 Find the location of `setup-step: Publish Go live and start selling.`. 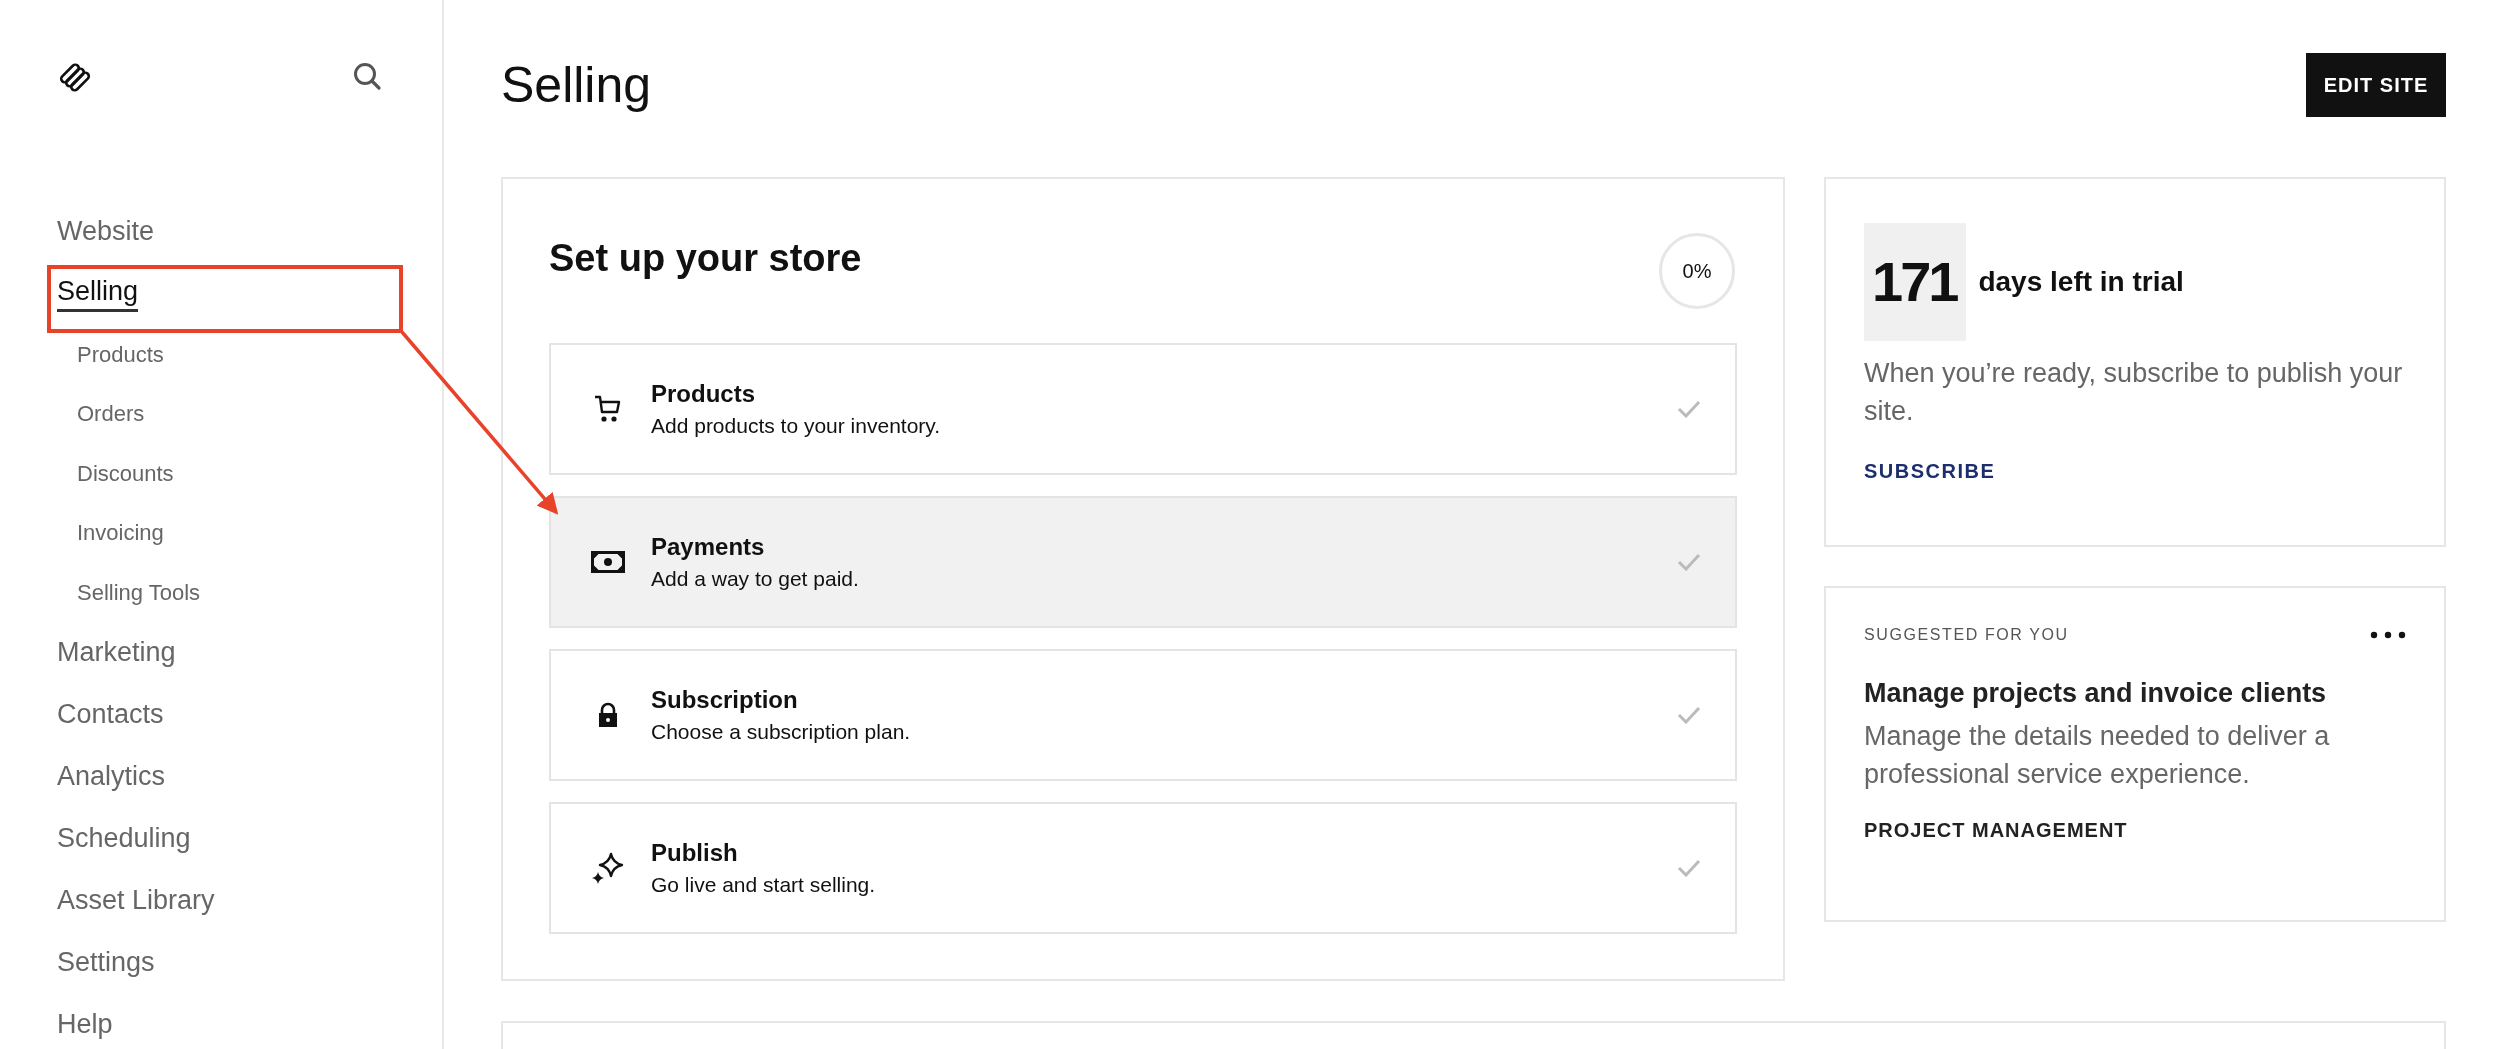

setup-step: Publish Go live and start selling. is located at coordinates (1143, 868).